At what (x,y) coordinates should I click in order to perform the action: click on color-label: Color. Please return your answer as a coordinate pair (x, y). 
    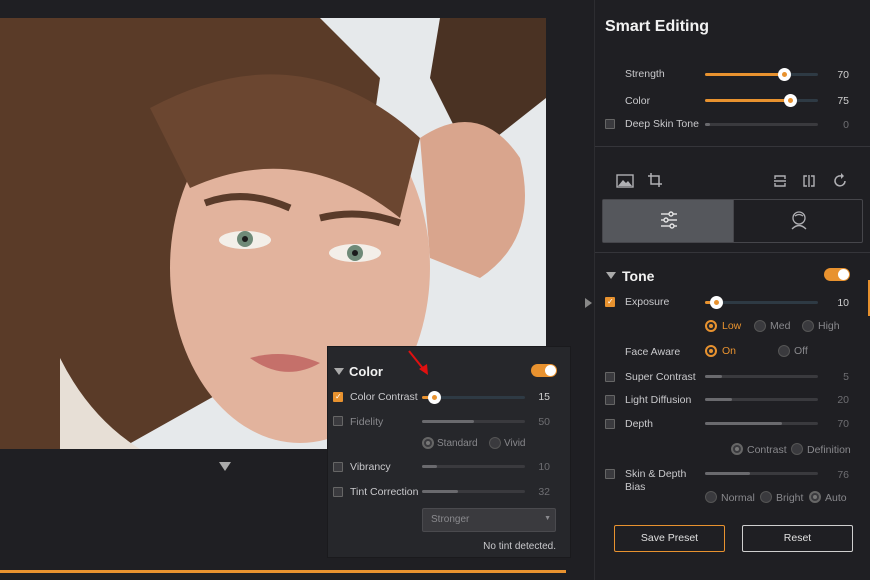
    Looking at the image, I should click on (638, 101).